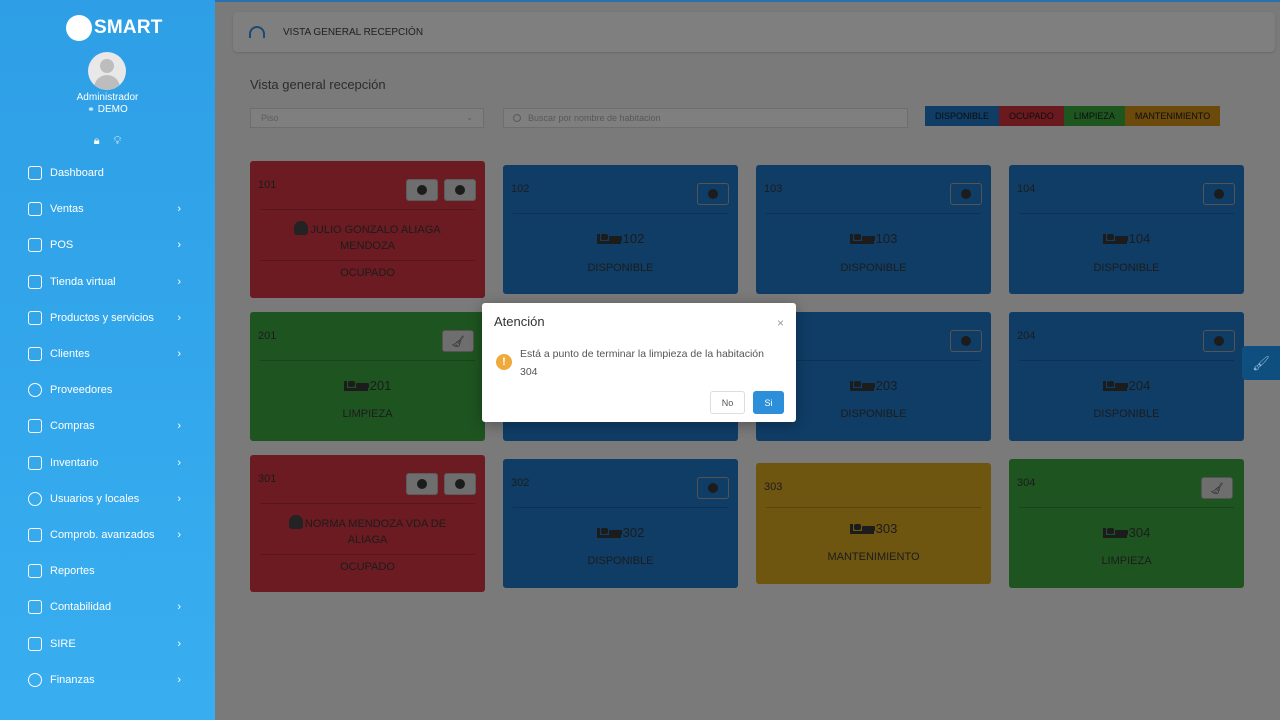 The width and height of the screenshot is (1280, 720). I want to click on sidebar-item-inventario: Inventario ›, so click(107, 463).